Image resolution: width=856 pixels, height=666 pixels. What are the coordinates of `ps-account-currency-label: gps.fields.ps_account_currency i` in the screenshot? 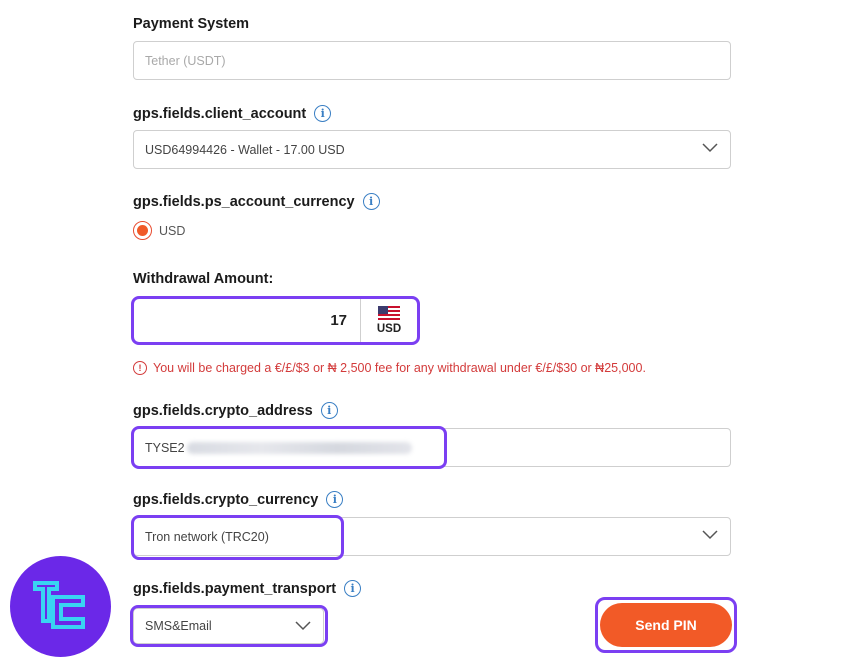 It's located at (256, 201).